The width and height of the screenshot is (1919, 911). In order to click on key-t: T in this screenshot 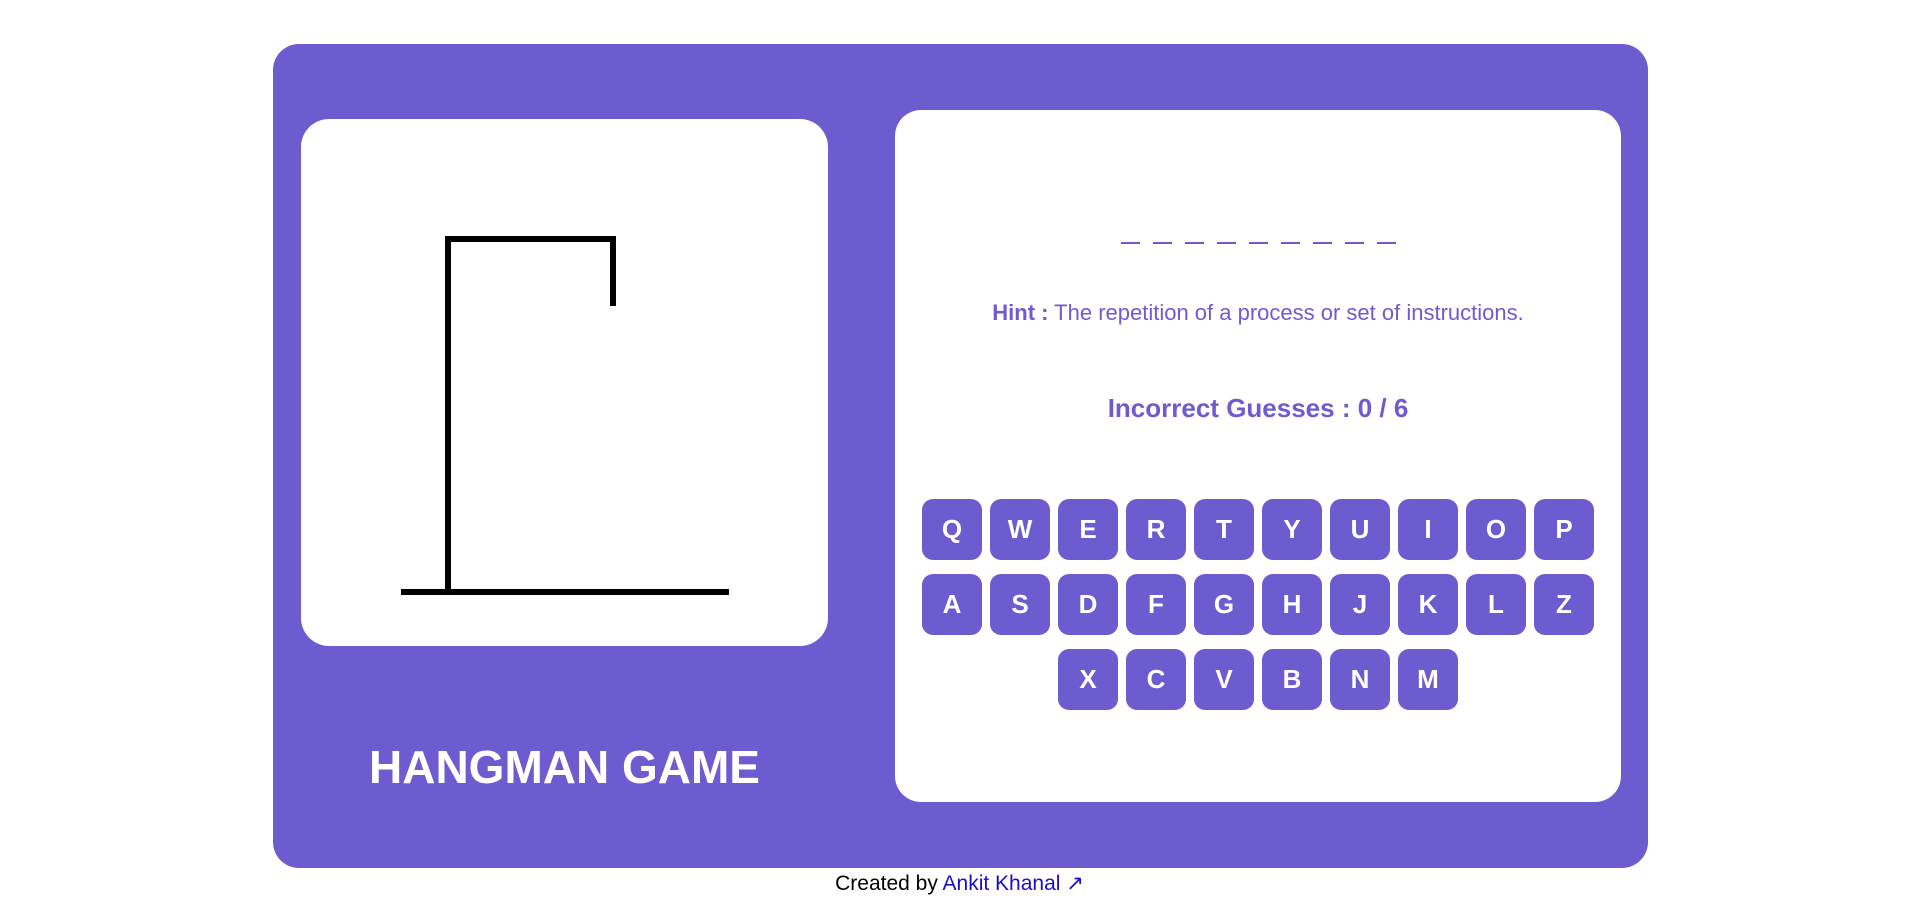, I will do `click(1224, 529)`.